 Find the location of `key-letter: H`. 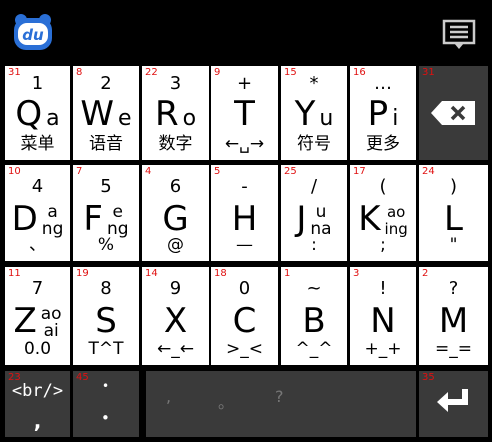

key-letter: H is located at coordinates (244, 219).